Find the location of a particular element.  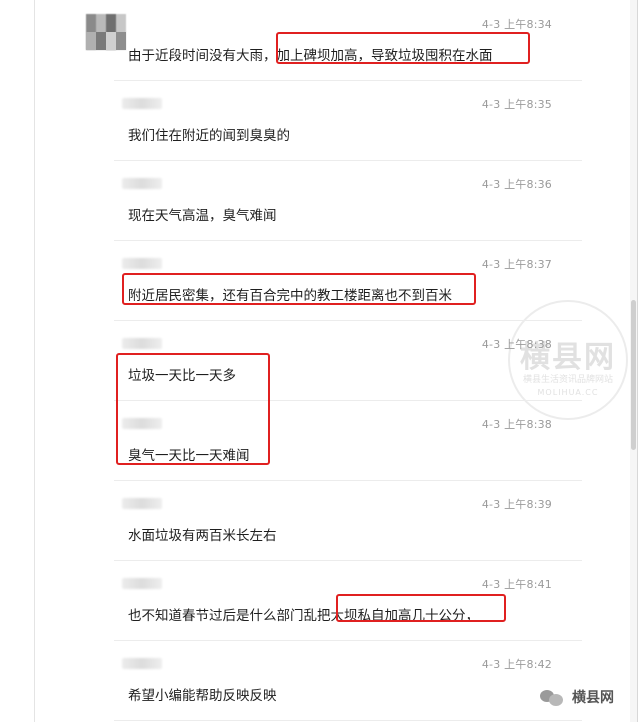

left-divider is located at coordinates (34, 361).